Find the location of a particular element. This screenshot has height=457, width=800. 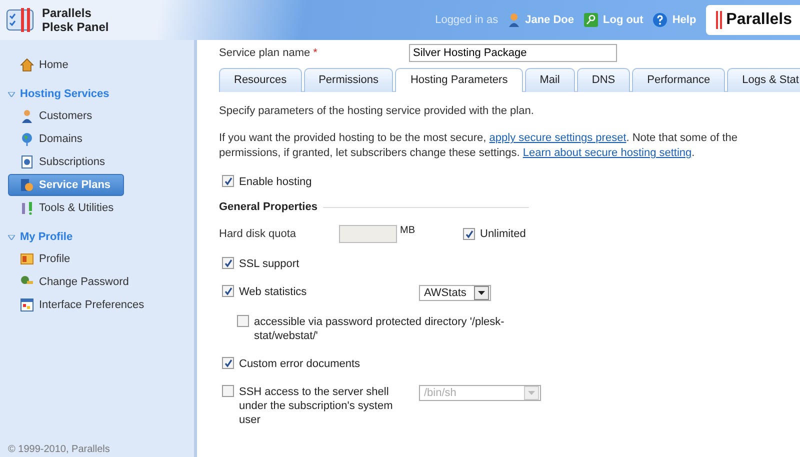

sidebar-item: Home is located at coordinates (66, 65).